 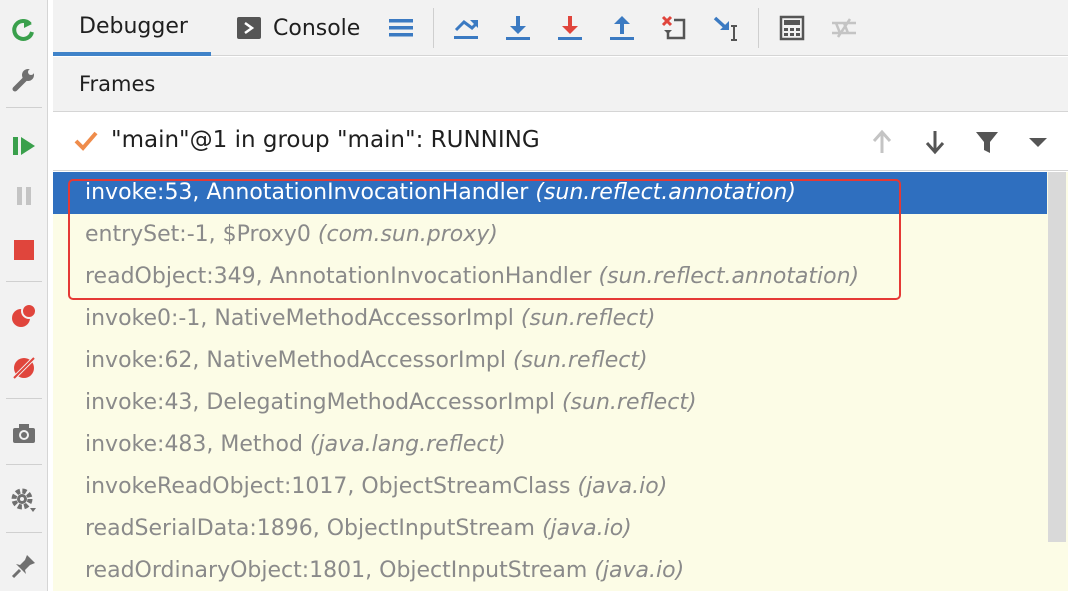 I want to click on frames-title: Frames, so click(x=117, y=84).